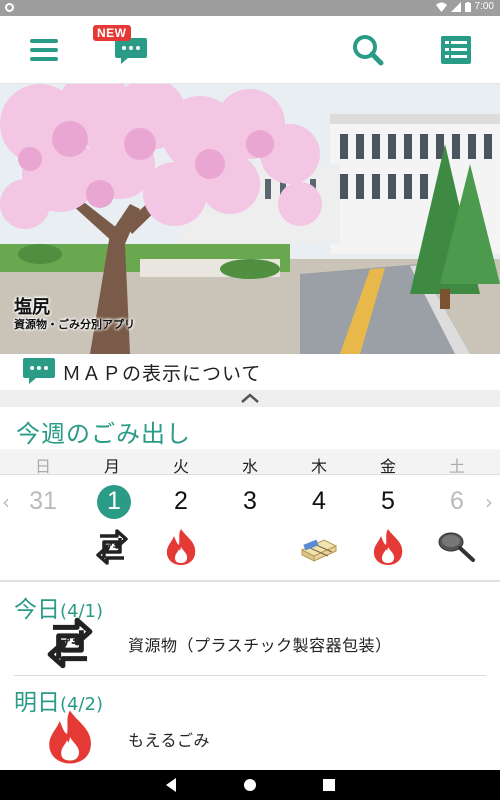 The height and width of the screenshot is (800, 500). Describe the element at coordinates (455, 6) in the screenshot. I see `signal-icon` at that location.